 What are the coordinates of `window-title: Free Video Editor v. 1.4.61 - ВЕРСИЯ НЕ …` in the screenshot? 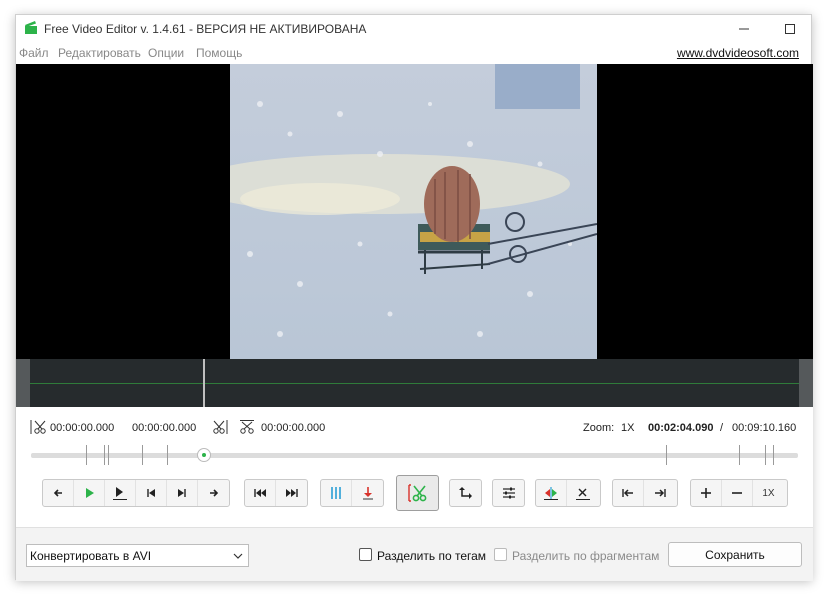 It's located at (205, 29).